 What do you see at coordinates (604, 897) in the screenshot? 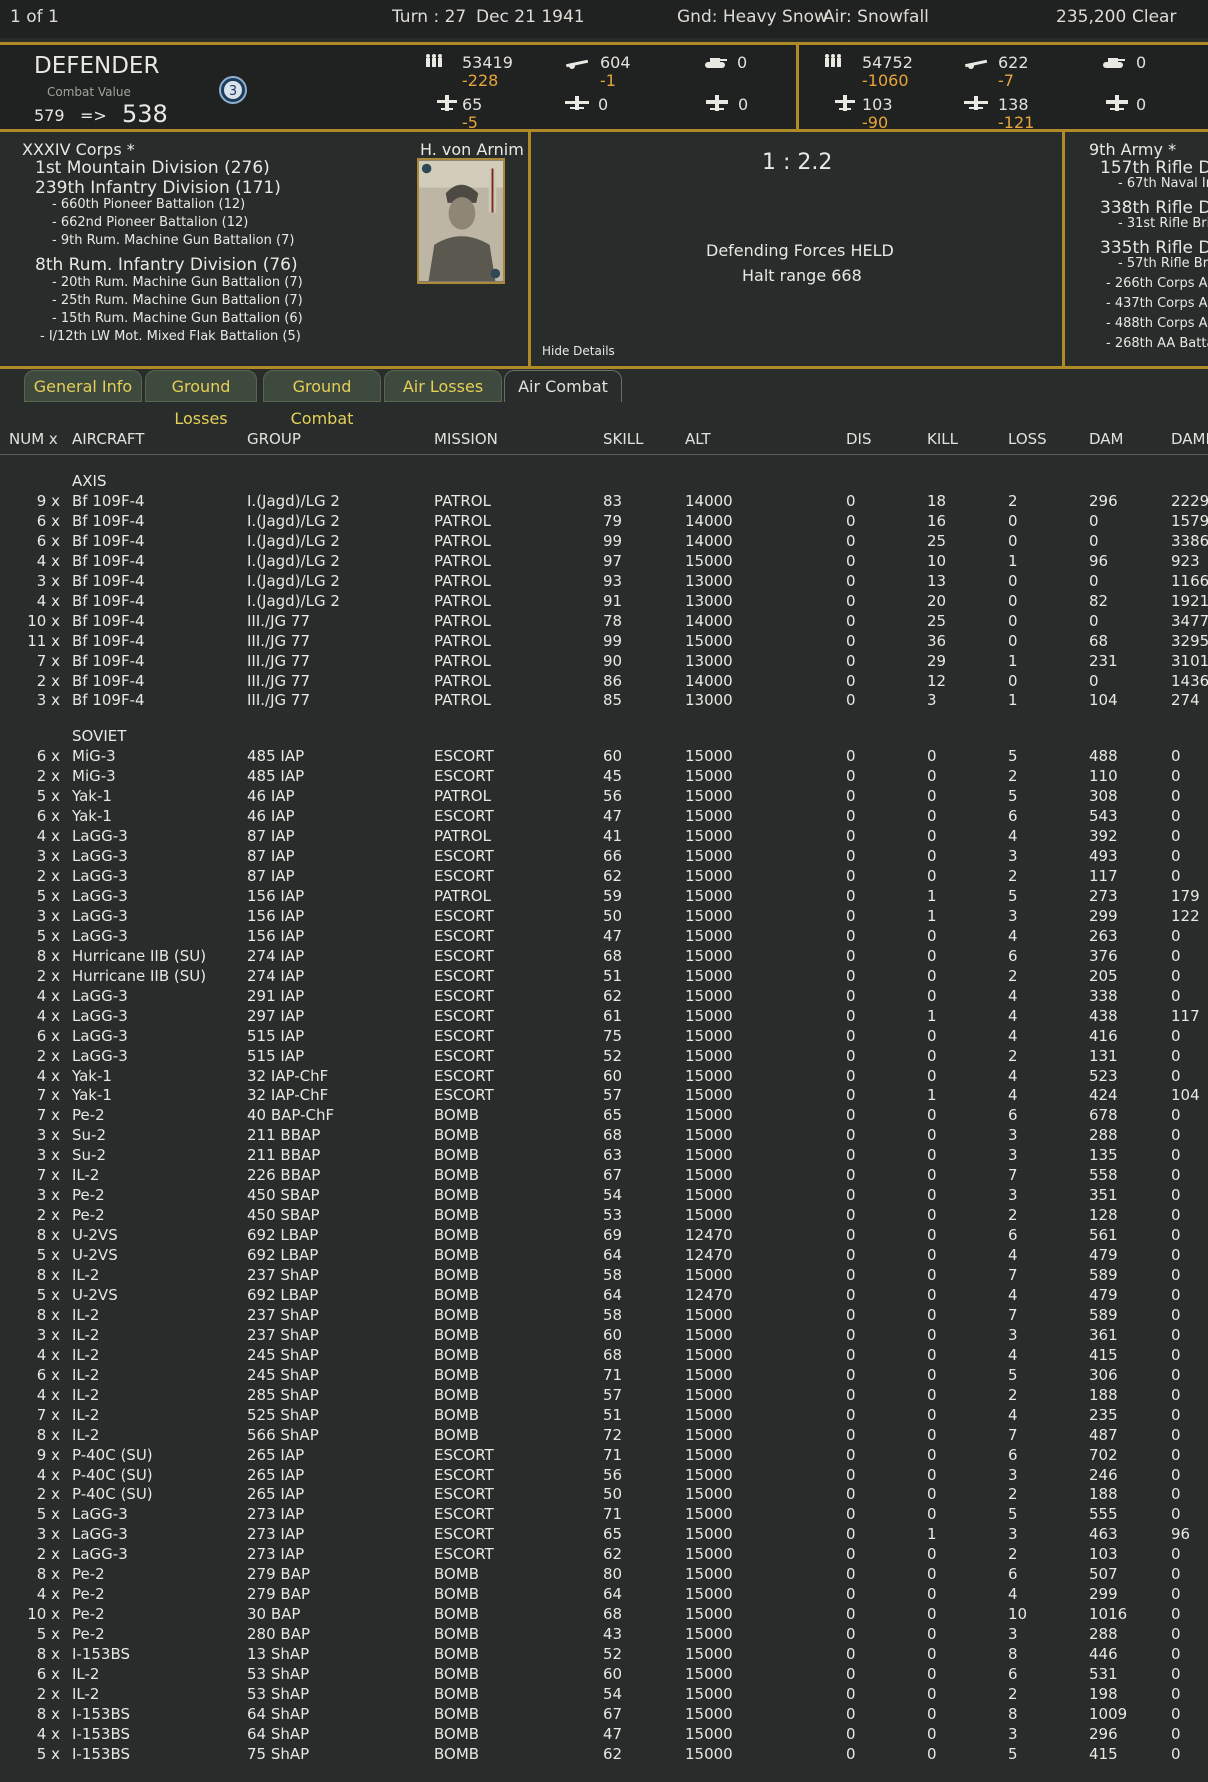
I see `table-row: 5 x LaGG-3 156 IAP PATROL 59 15000 0 1 5 273 179` at bounding box center [604, 897].